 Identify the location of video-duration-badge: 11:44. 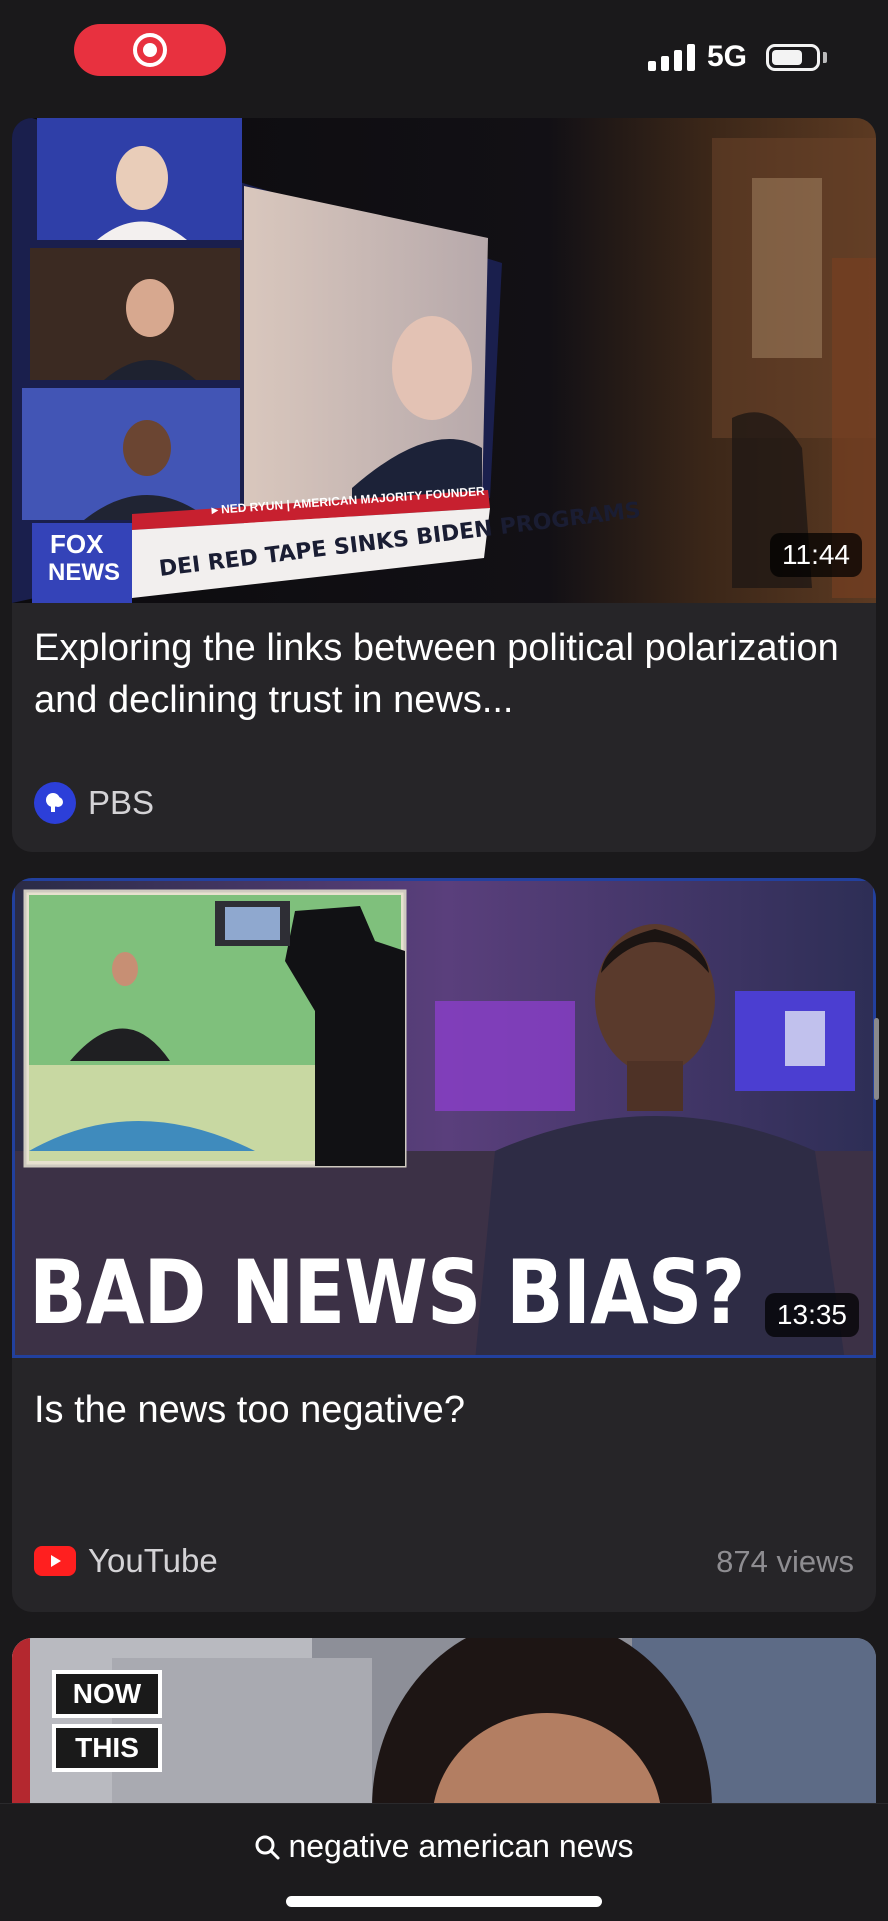
(816, 555).